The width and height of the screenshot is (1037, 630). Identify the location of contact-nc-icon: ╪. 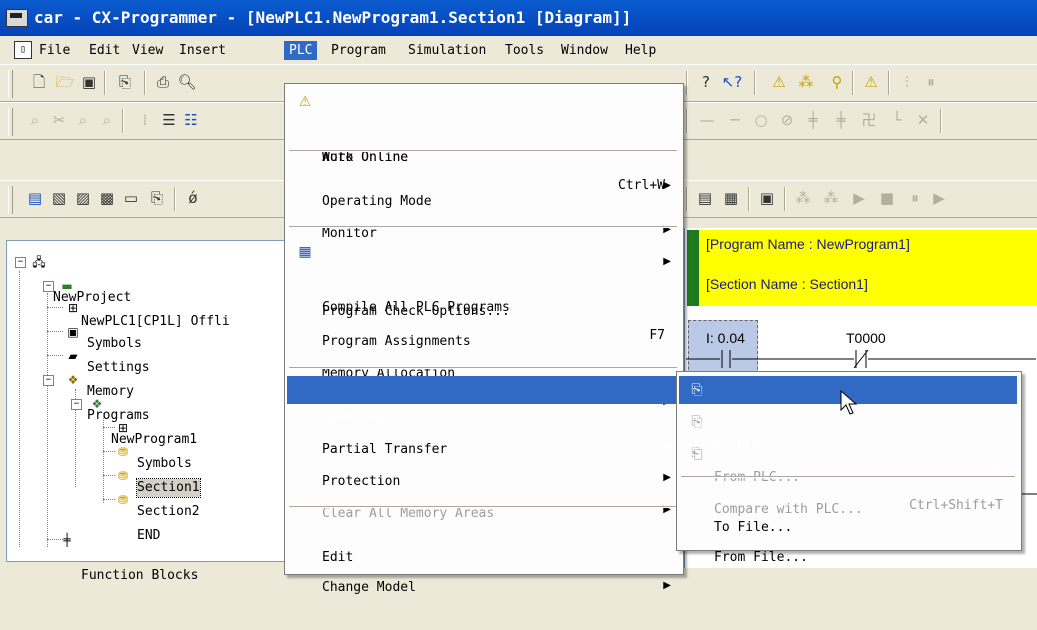
(841, 120).